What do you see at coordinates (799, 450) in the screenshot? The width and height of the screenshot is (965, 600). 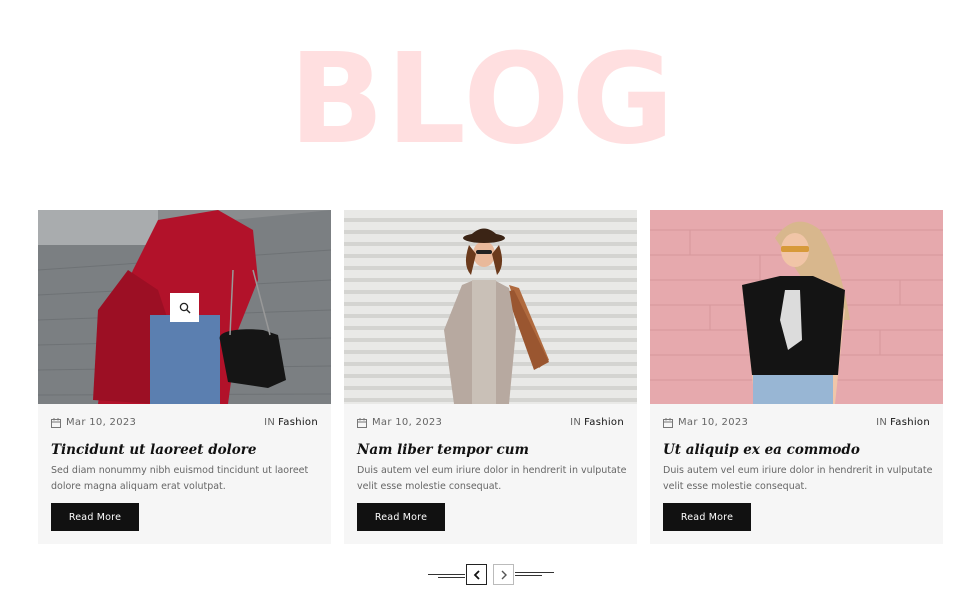 I see `post-title: Ut aliquip ex ea commodo` at bounding box center [799, 450].